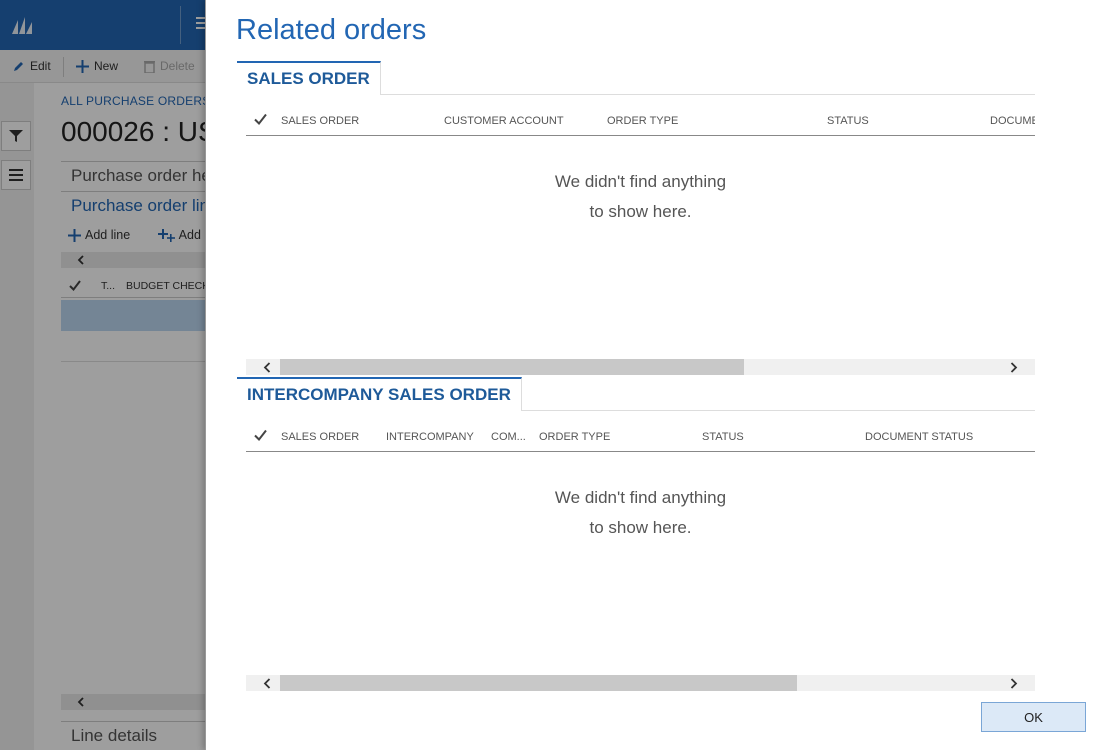 The height and width of the screenshot is (750, 1114). Describe the element at coordinates (379, 394) in the screenshot. I see `tab-intercompany-sales-order: INTERCOMPANY SALES ORDER` at that location.